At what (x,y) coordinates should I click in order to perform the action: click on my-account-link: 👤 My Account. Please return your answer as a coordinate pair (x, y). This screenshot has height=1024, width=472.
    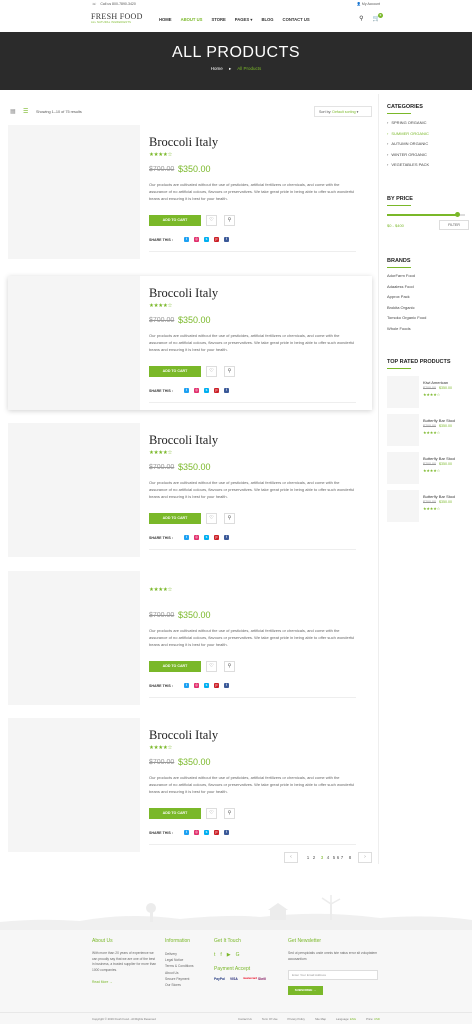
    Looking at the image, I should click on (368, 4).